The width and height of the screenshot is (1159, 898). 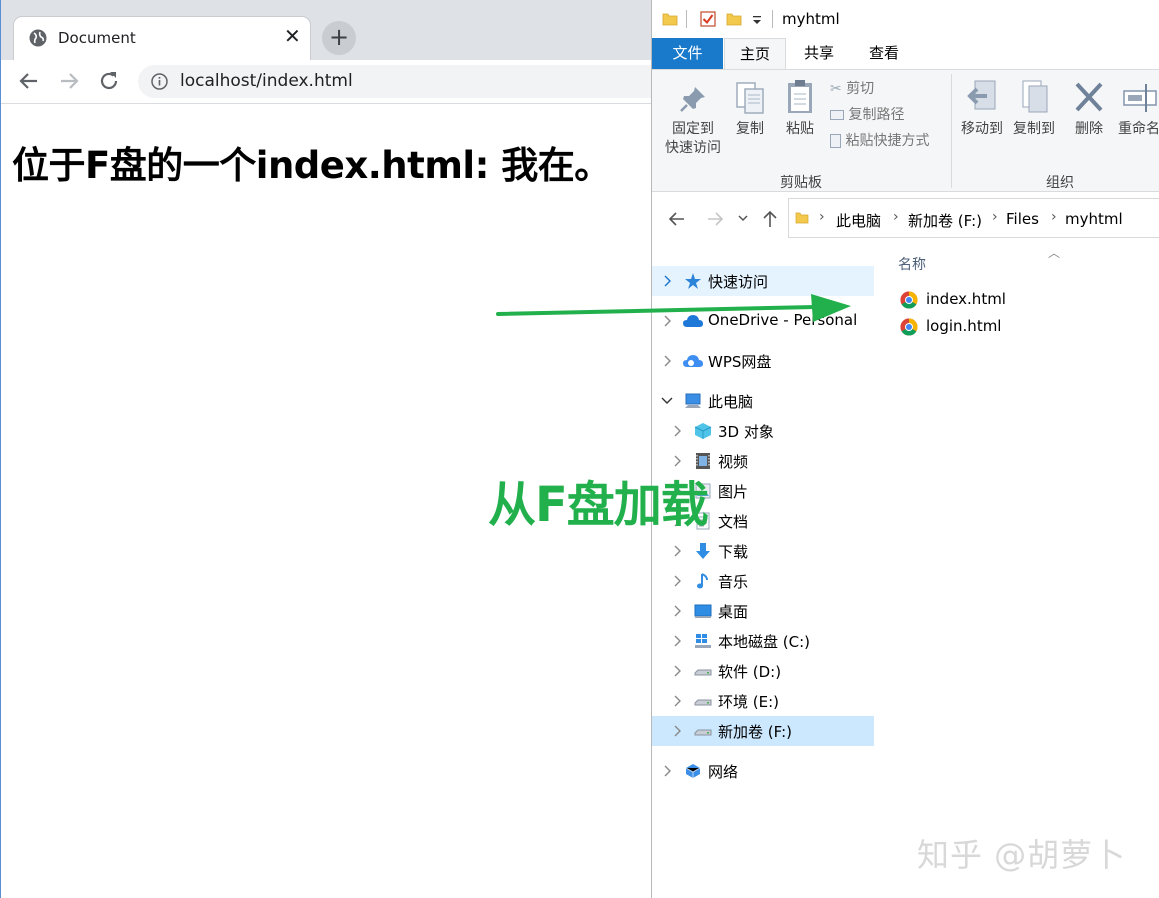 I want to click on delete-label: 删除, so click(x=1089, y=129).